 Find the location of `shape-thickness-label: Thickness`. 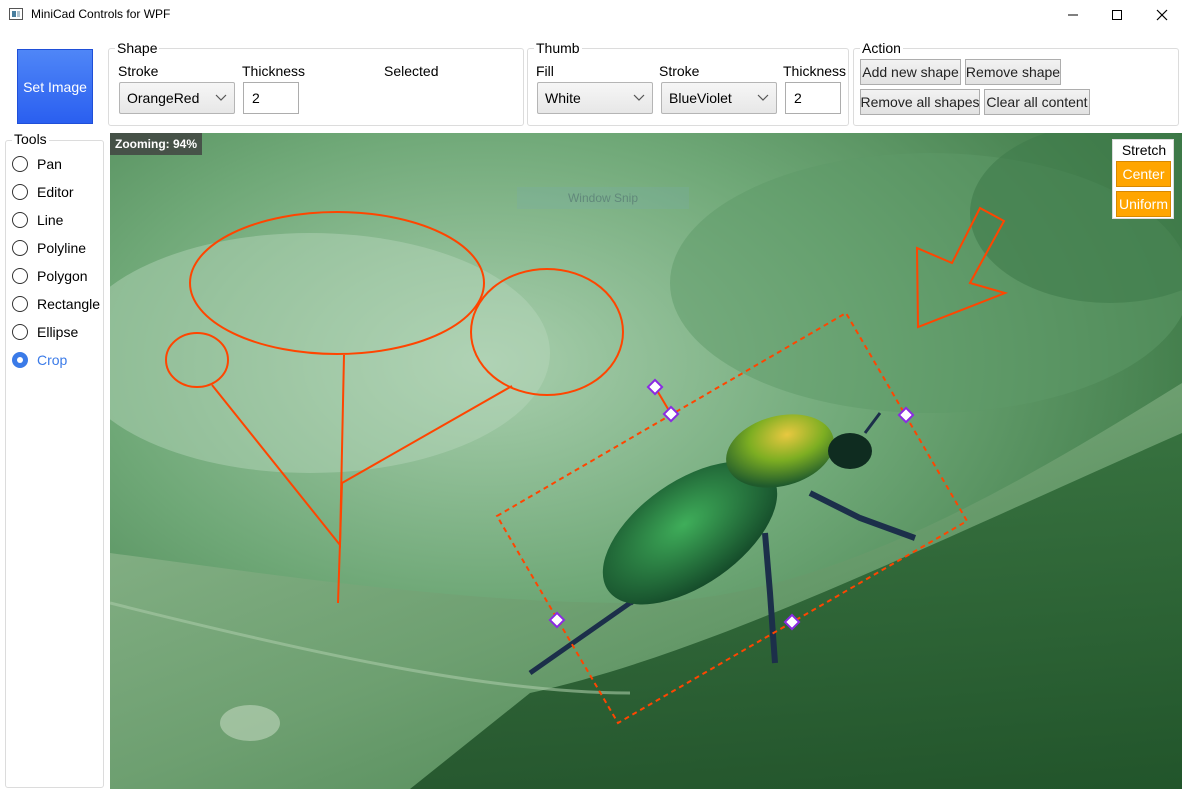

shape-thickness-label: Thickness is located at coordinates (274, 71).